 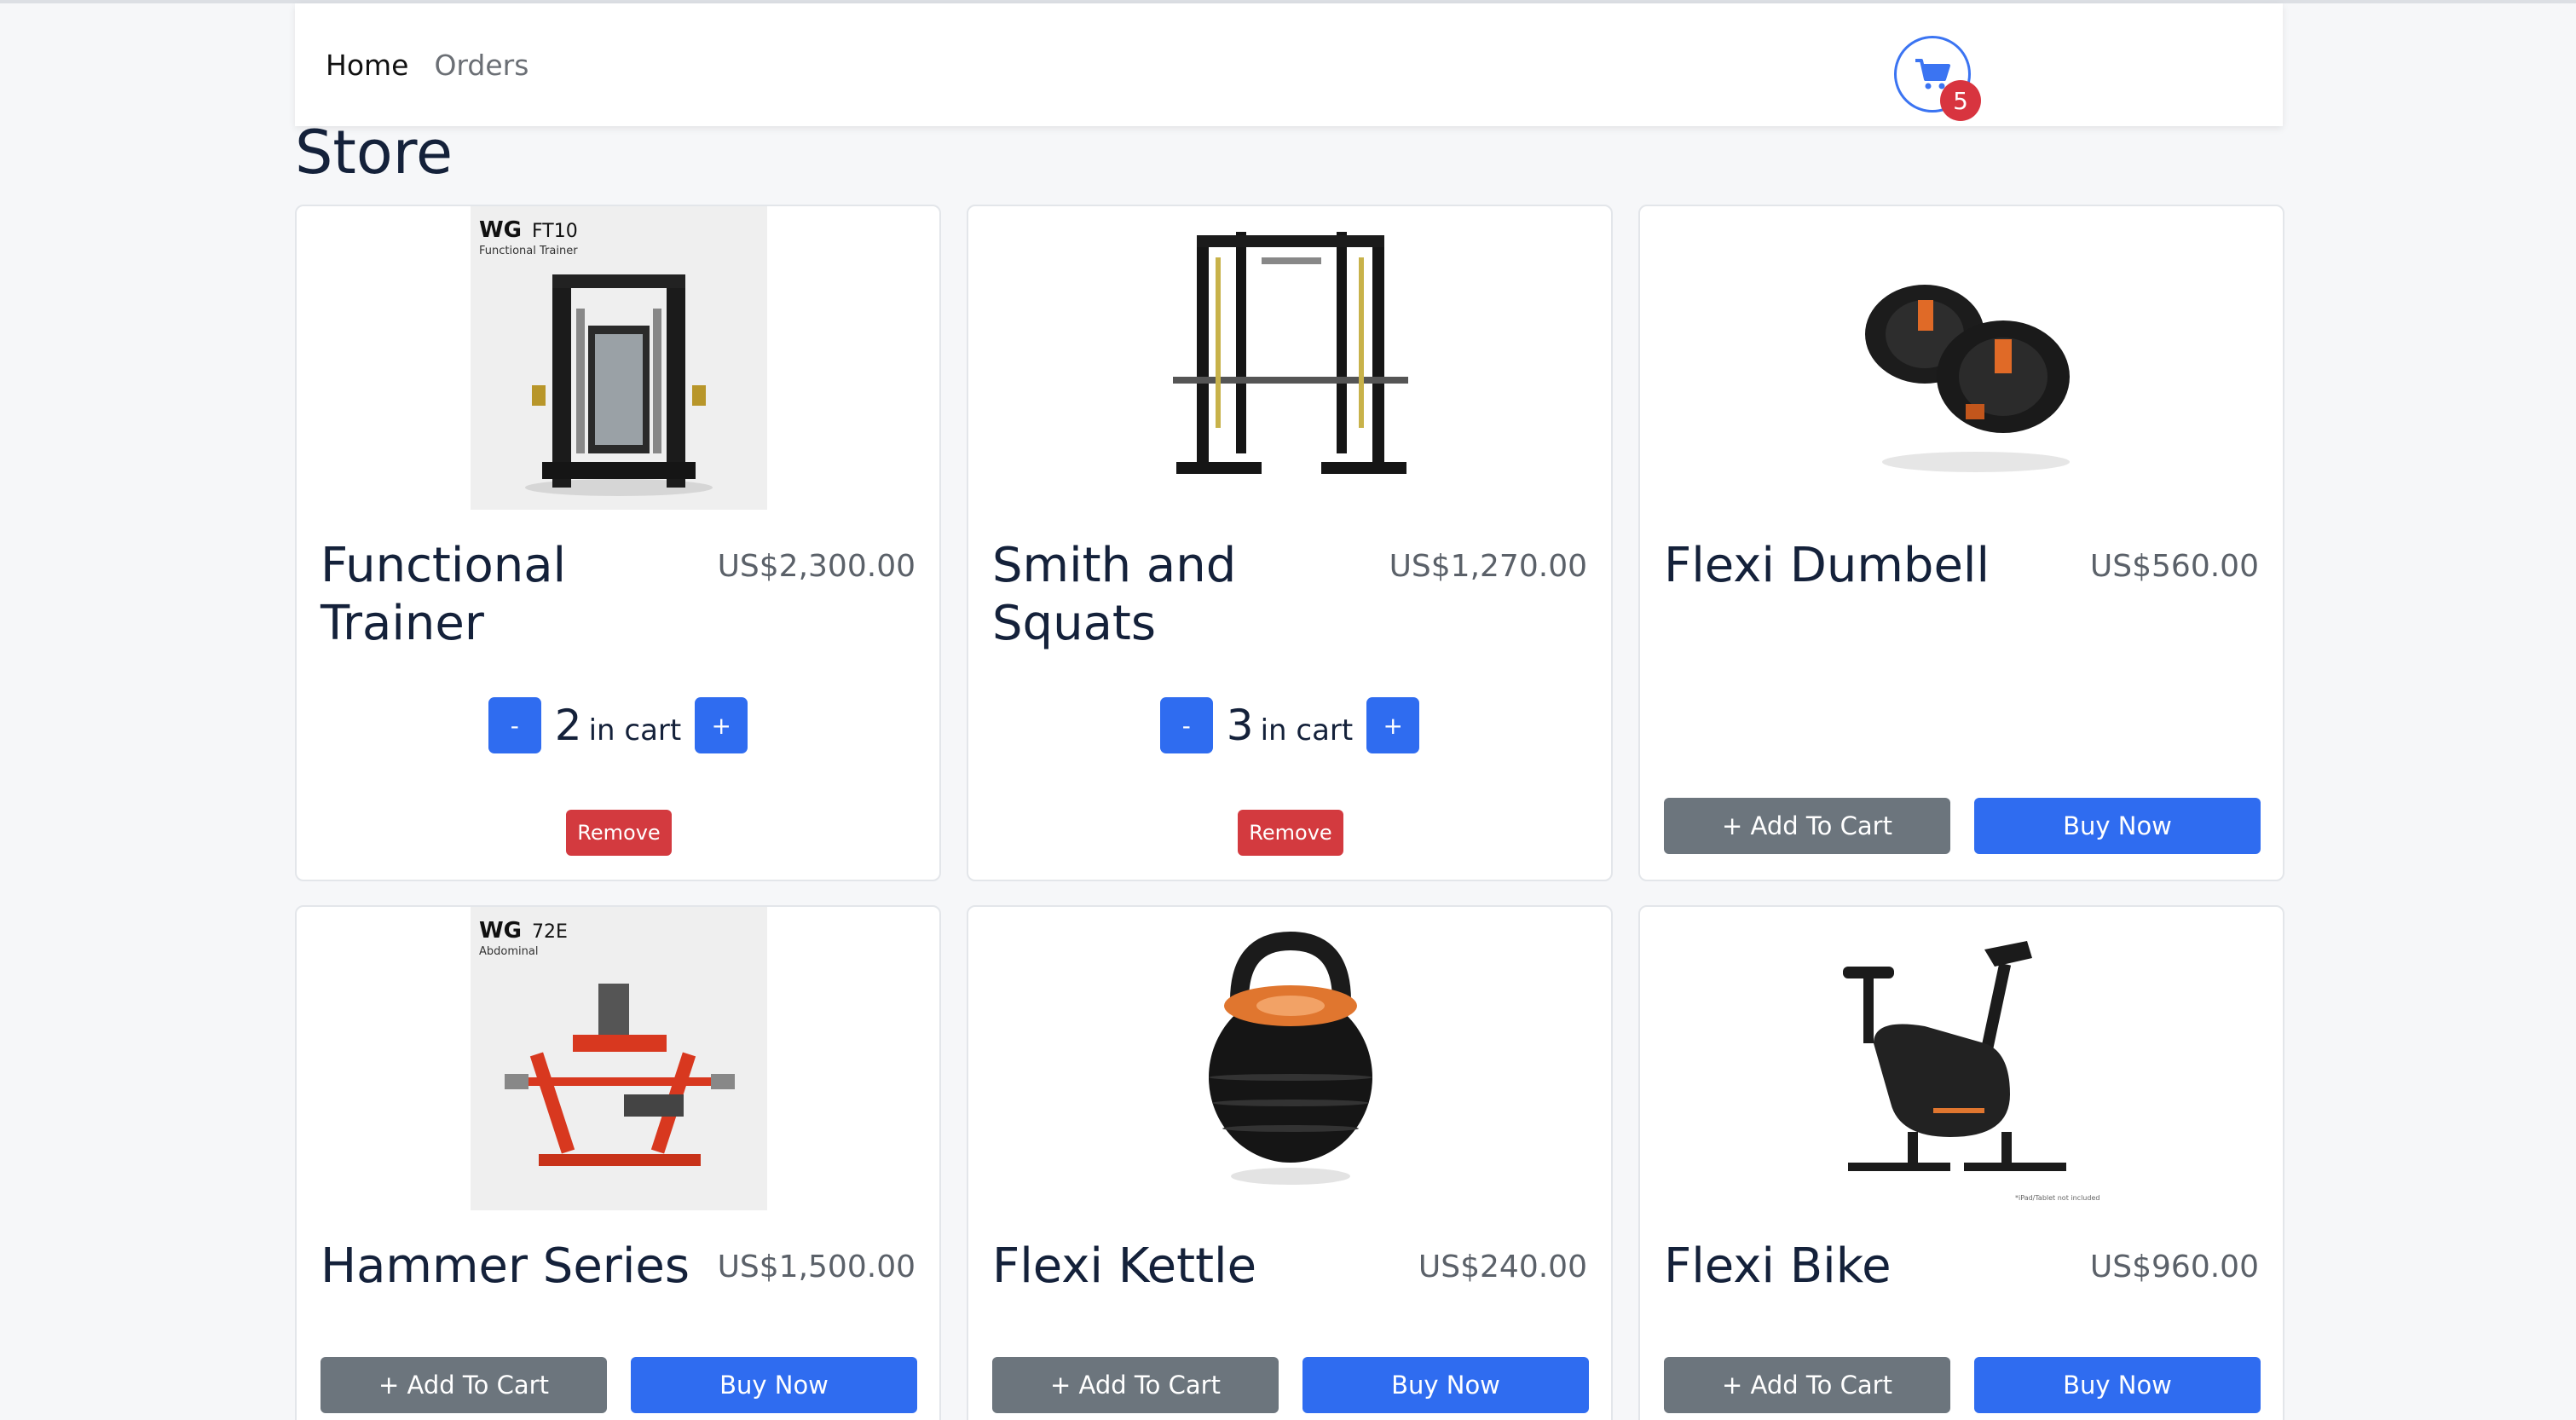 What do you see at coordinates (550, 932) in the screenshot?
I see `image-model-text: 72E` at bounding box center [550, 932].